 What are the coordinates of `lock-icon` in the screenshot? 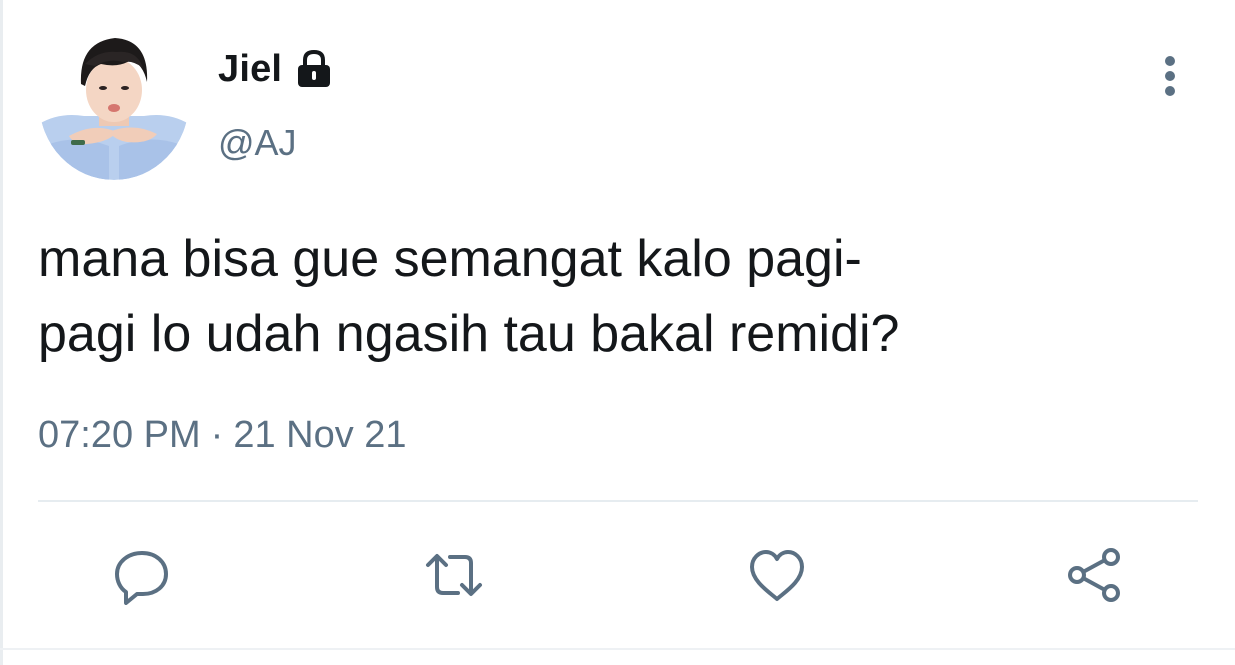 It's located at (314, 69).